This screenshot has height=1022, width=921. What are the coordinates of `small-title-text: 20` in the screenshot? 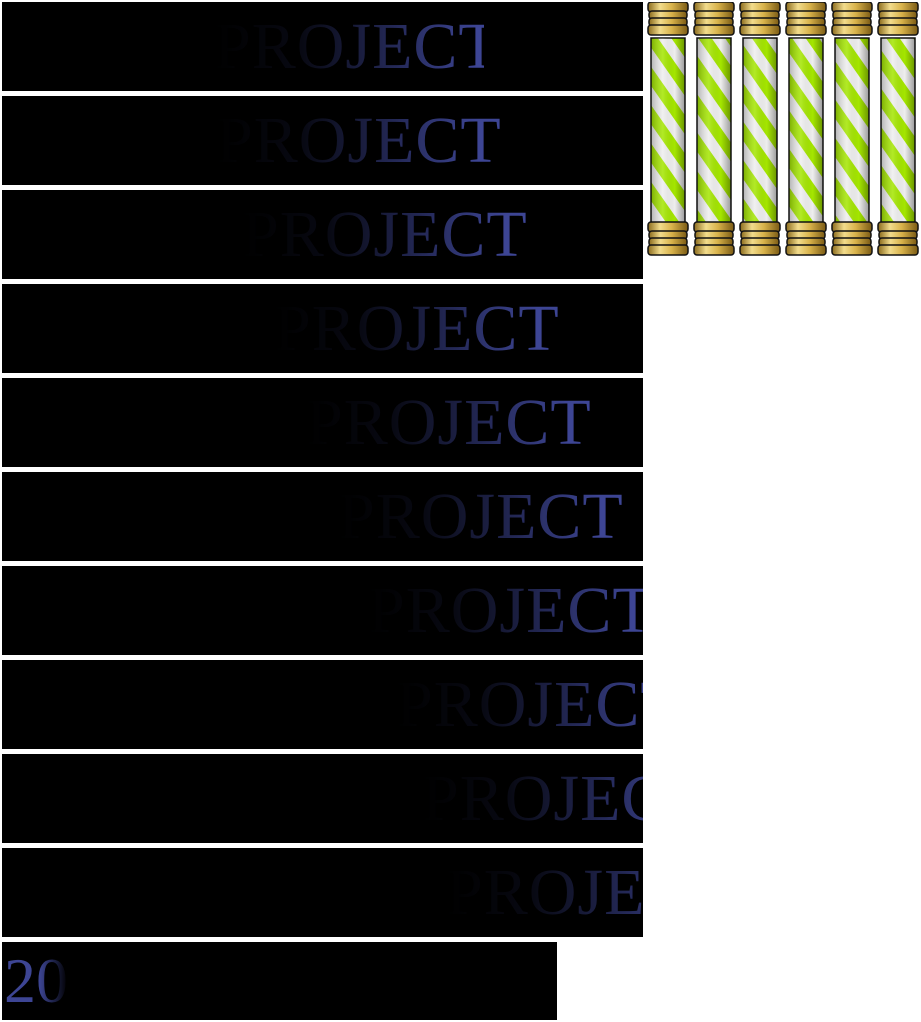 It's located at (36, 980).